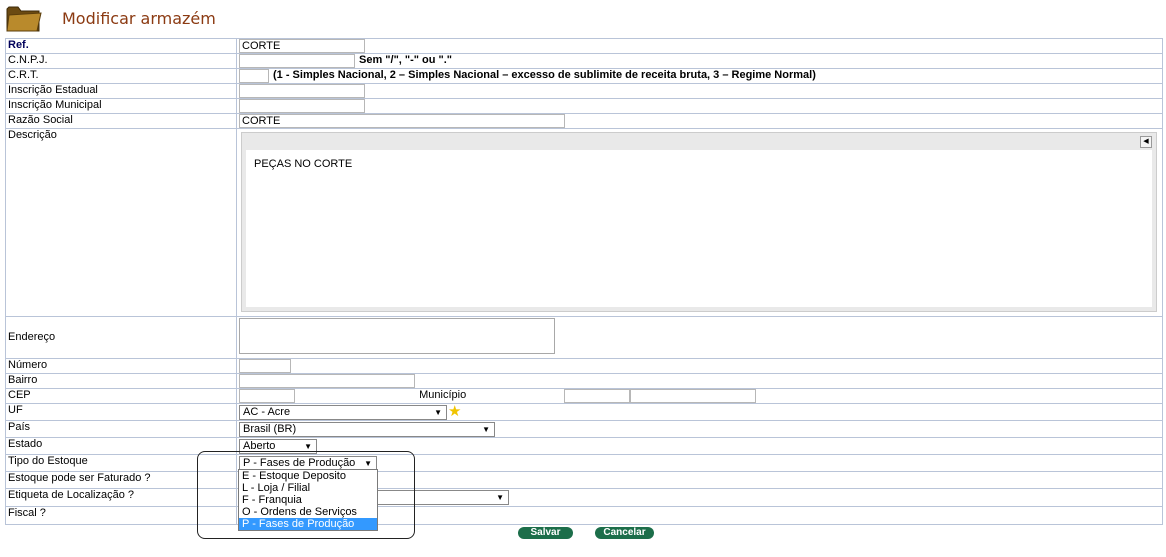 The image size is (1166, 557). I want to click on dropdown-option: F - Franquia, so click(308, 500).